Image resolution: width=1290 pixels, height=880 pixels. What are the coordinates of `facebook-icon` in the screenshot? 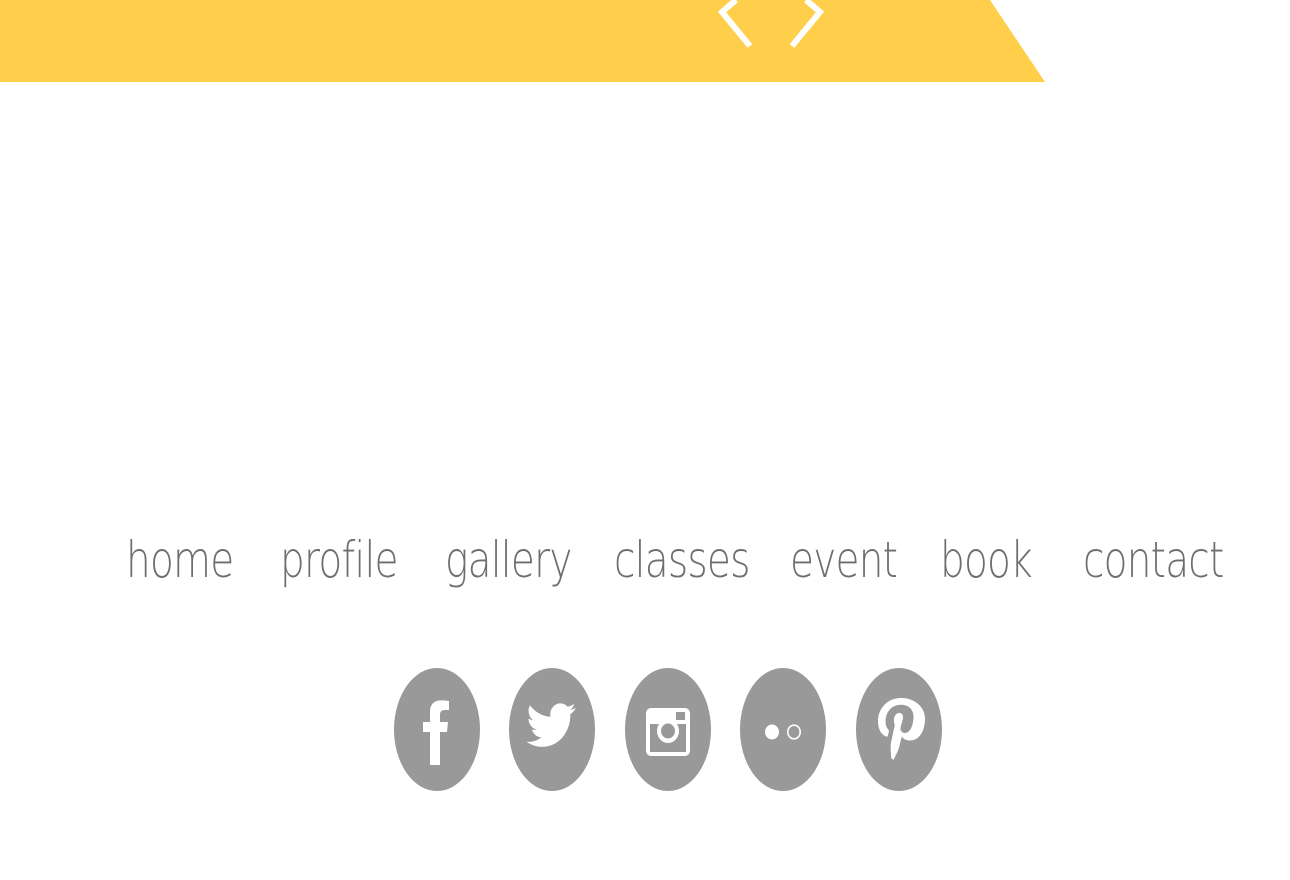 It's located at (437, 729).